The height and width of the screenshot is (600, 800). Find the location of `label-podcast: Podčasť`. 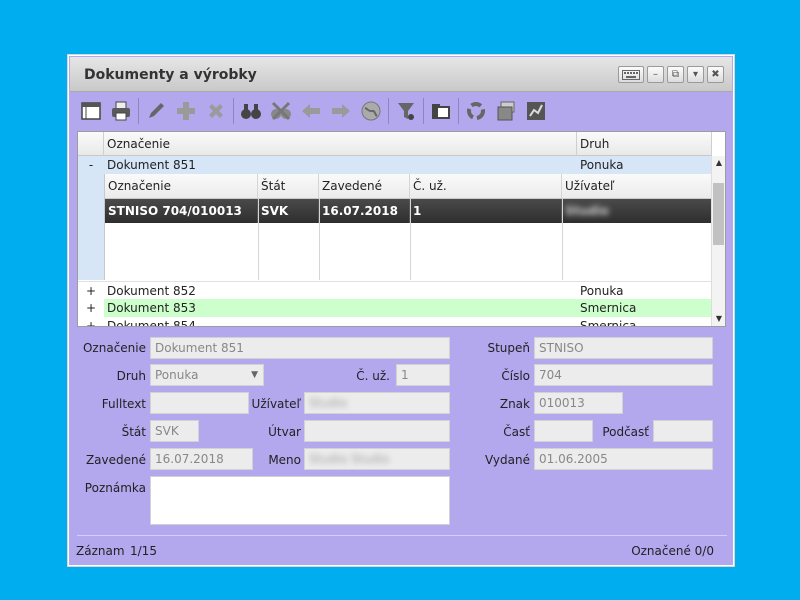

label-podcast: Podčasť is located at coordinates (625, 432).